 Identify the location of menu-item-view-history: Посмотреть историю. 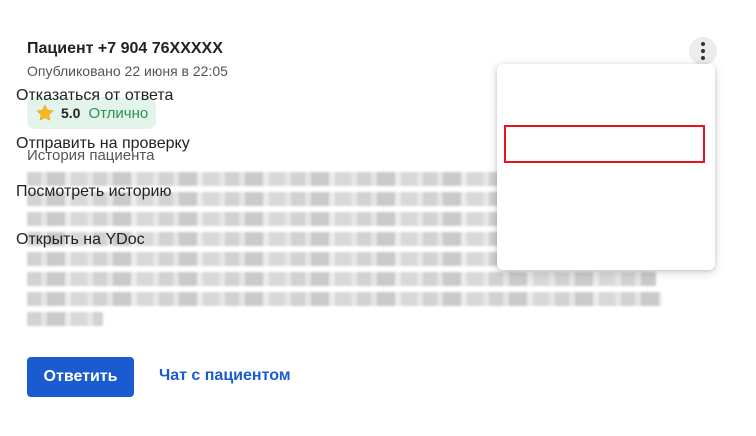
(93, 192).